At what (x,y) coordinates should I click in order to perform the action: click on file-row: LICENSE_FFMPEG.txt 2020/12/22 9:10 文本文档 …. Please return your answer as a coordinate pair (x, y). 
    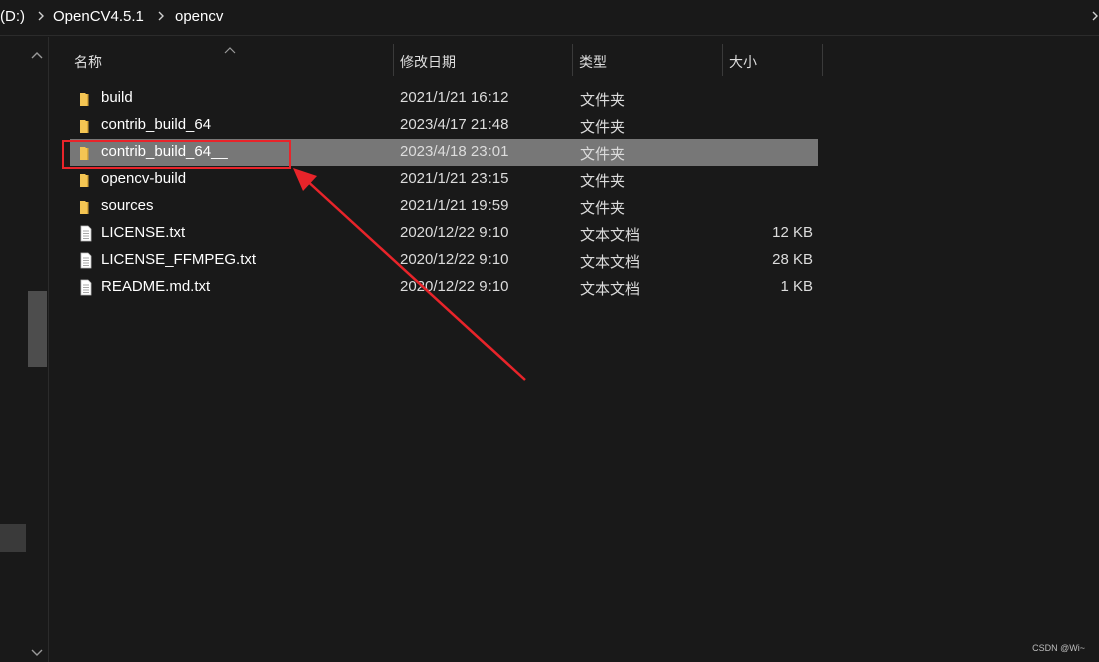
    Looking at the image, I should click on (444, 260).